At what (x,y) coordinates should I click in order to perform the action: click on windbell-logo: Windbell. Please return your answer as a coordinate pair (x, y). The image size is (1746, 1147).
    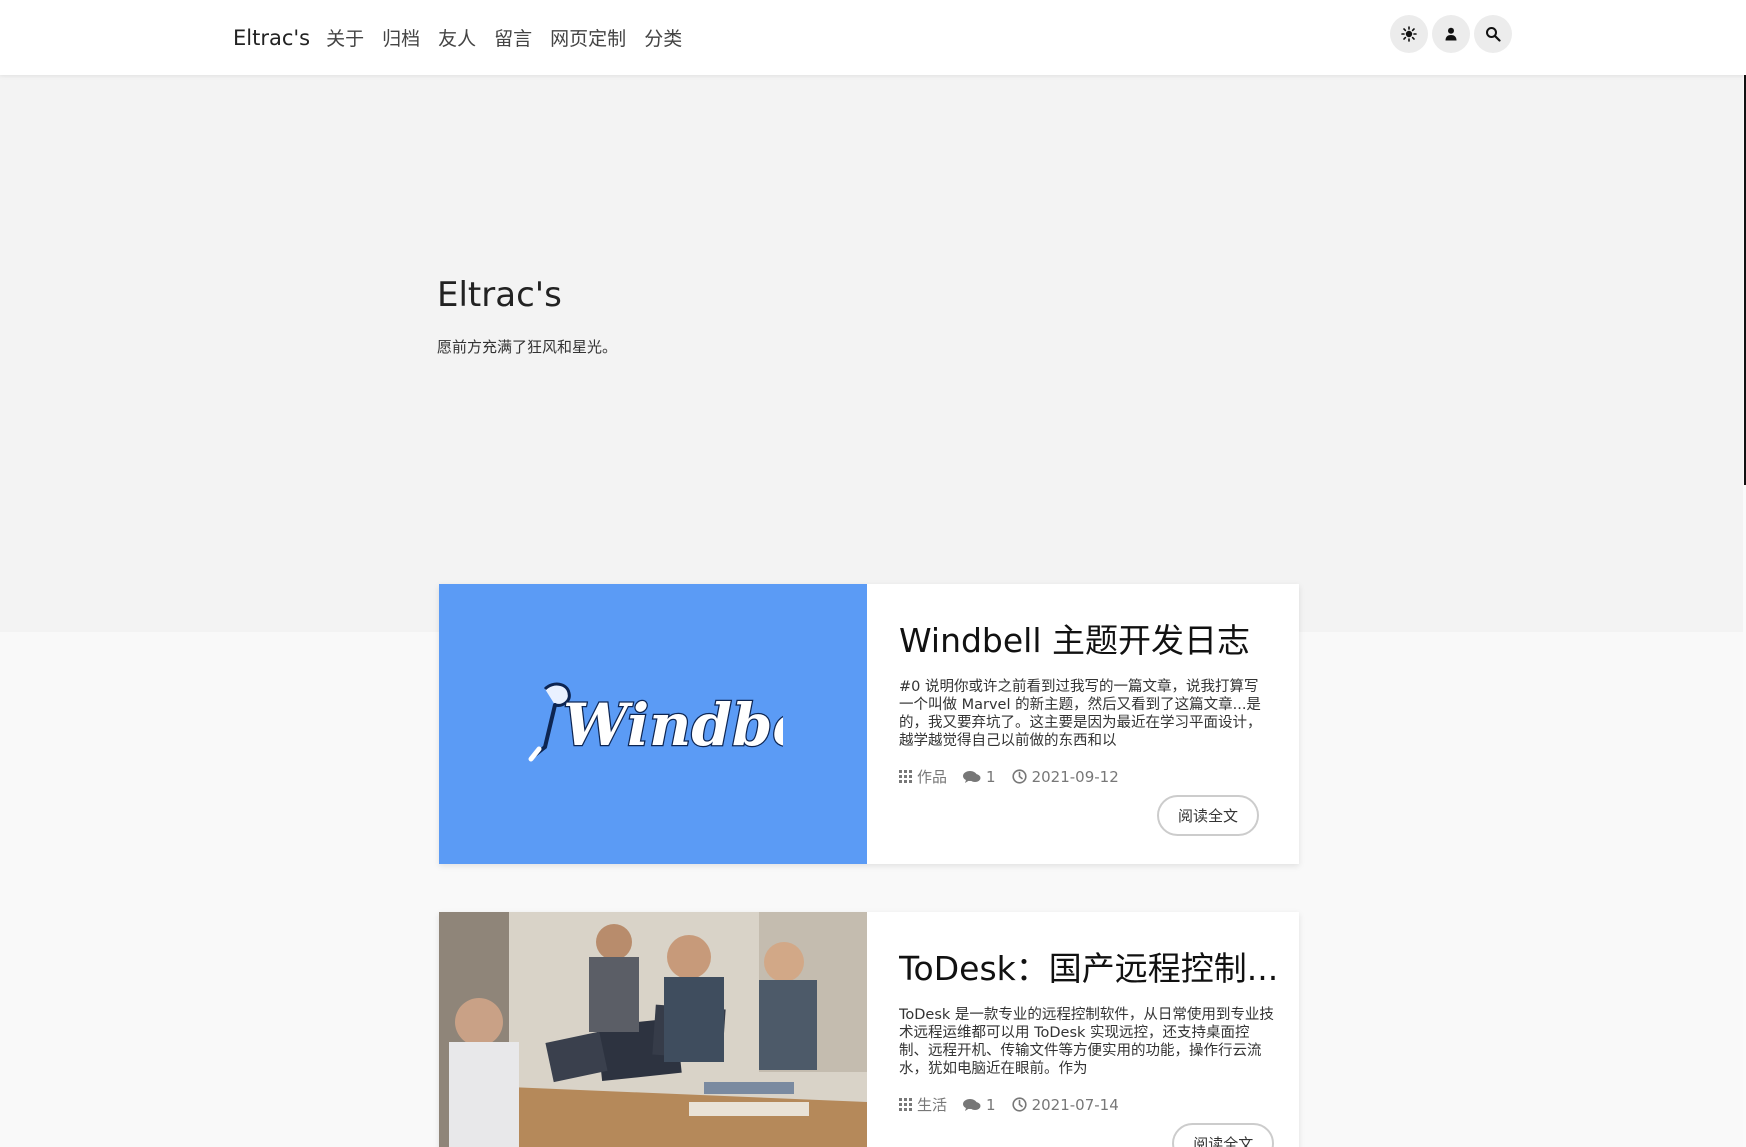
    Looking at the image, I should click on (655, 722).